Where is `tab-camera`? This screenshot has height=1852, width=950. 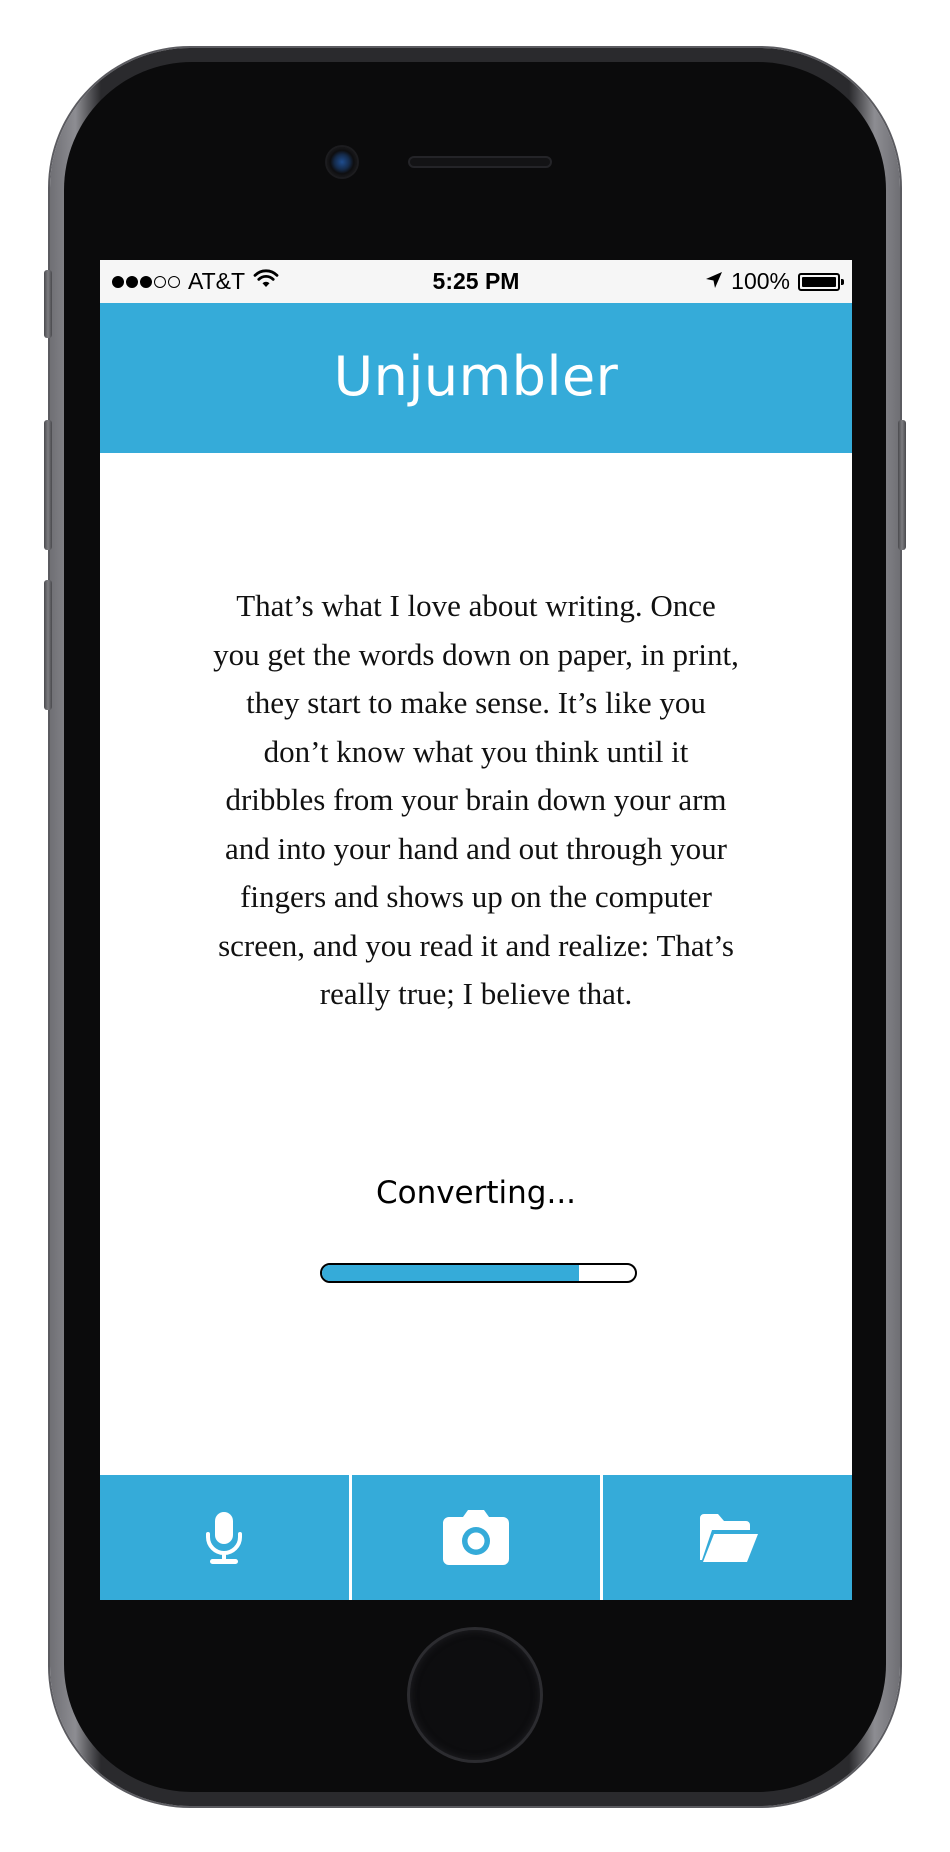 tab-camera is located at coordinates (476, 1537).